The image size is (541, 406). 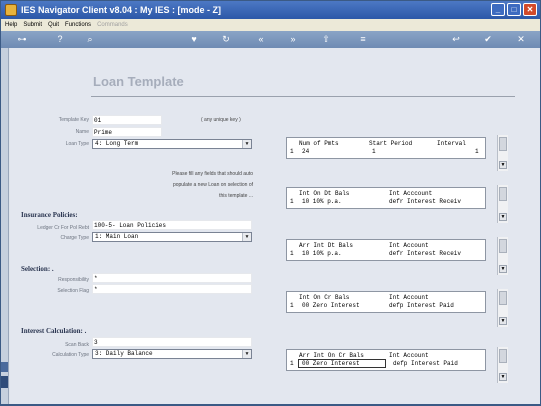 What do you see at coordinates (37, 269) in the screenshot?
I see `selection-section-title: Selection: .` at bounding box center [37, 269].